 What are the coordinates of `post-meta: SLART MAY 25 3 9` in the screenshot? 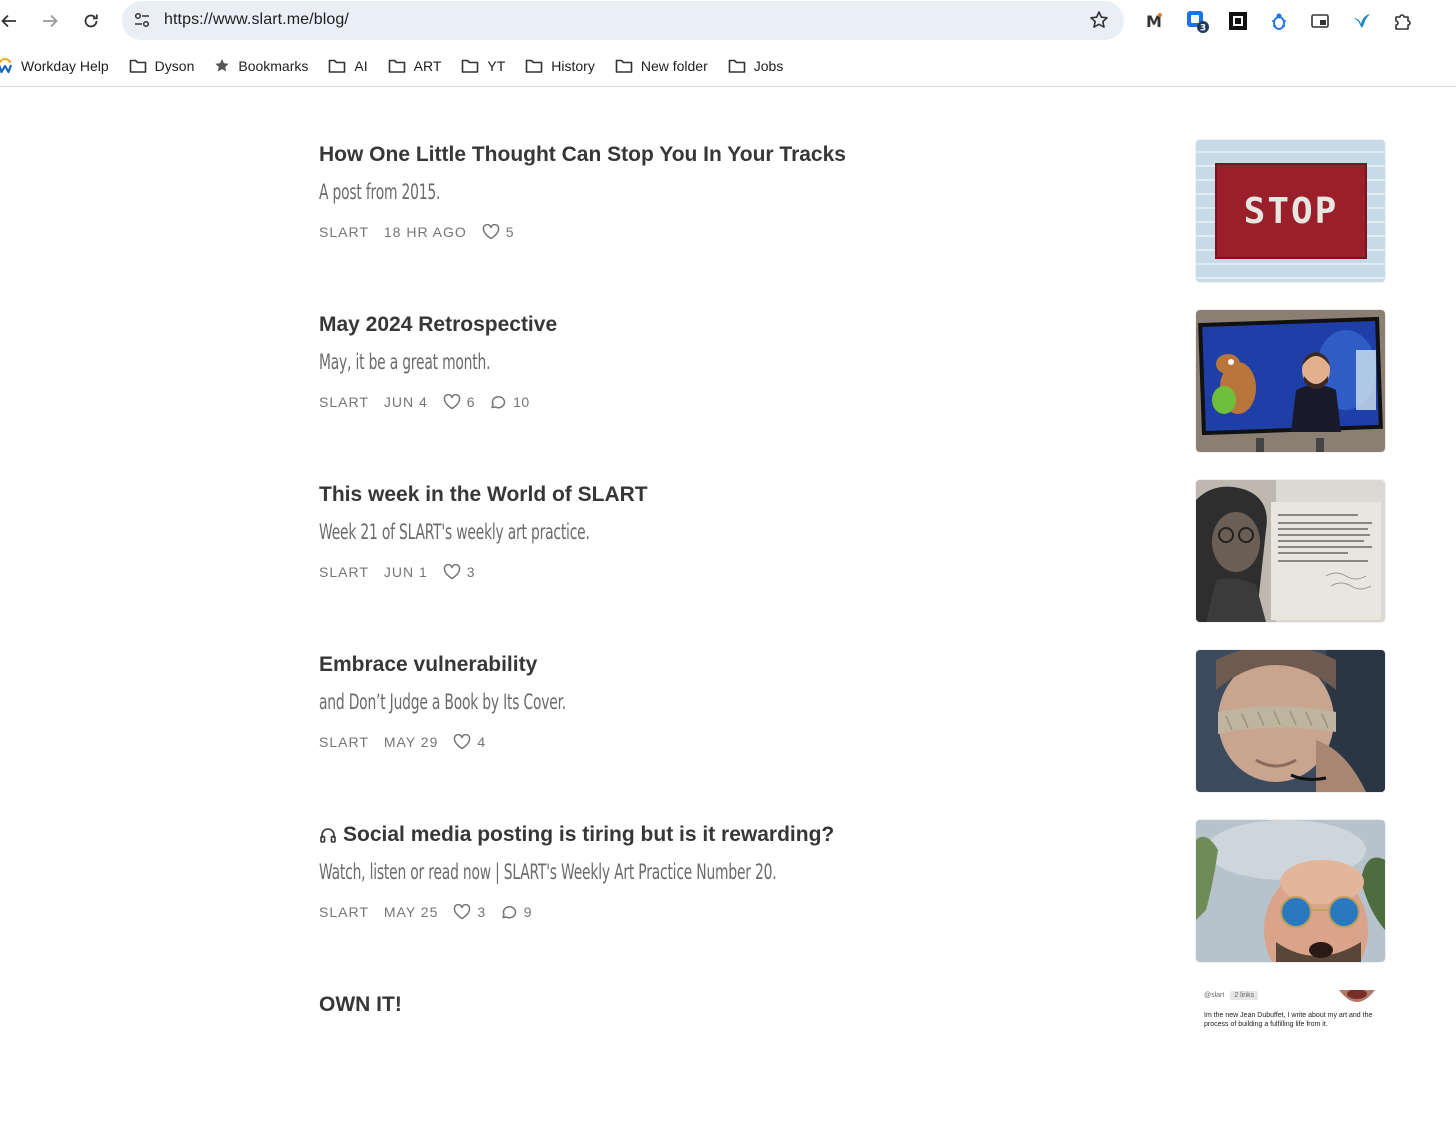 It's located at (432, 912).